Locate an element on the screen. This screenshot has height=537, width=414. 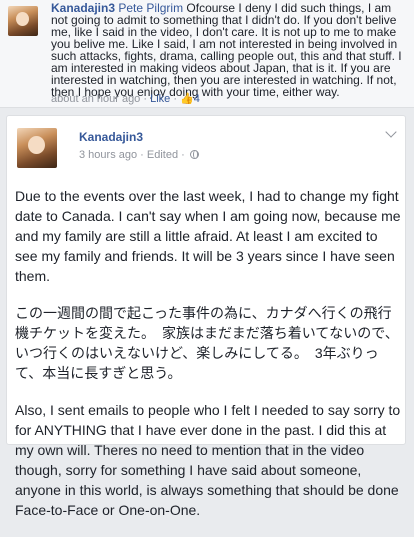
chevron-down-icon is located at coordinates (391, 132).